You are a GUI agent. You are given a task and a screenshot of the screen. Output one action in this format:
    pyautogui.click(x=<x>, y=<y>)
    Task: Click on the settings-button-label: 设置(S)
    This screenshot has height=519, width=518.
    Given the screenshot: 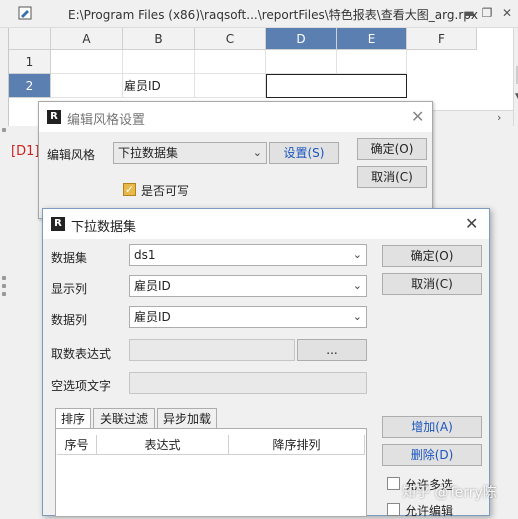 What is the action you would take?
    pyautogui.click(x=304, y=153)
    